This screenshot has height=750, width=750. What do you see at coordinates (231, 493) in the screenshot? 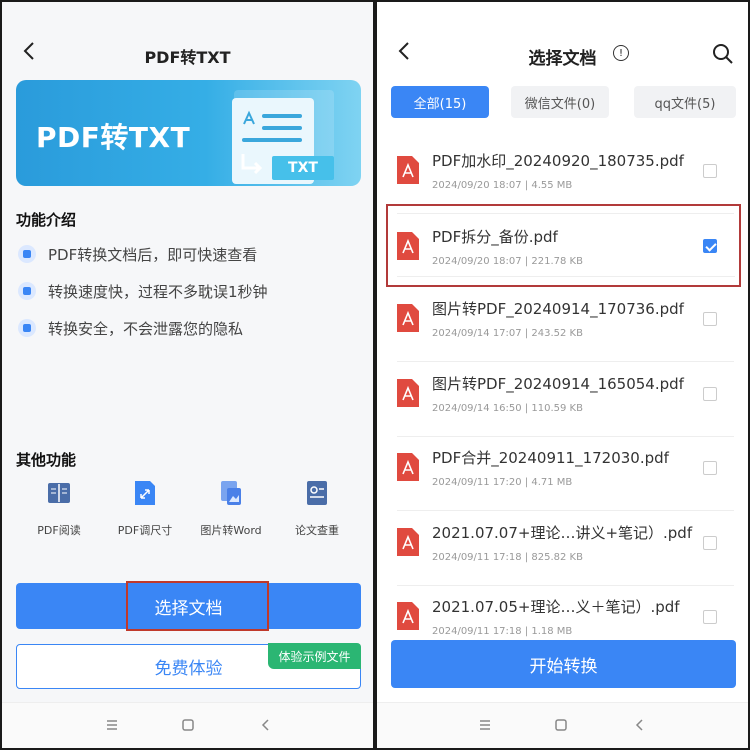
I see `image-icon` at bounding box center [231, 493].